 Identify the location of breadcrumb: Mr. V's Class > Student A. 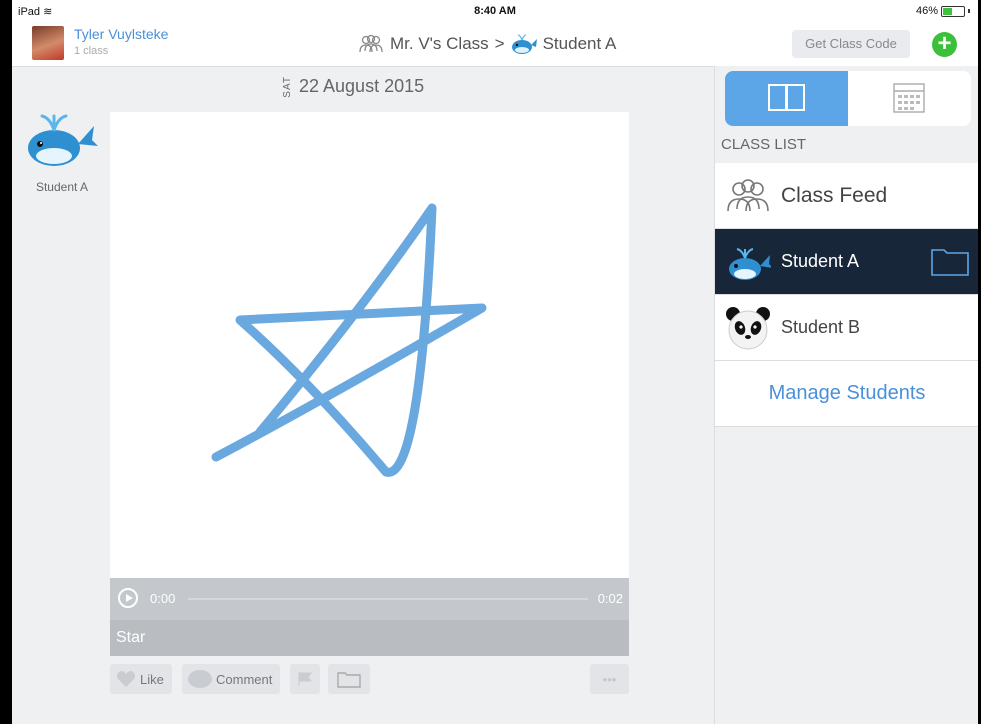
(487, 44).